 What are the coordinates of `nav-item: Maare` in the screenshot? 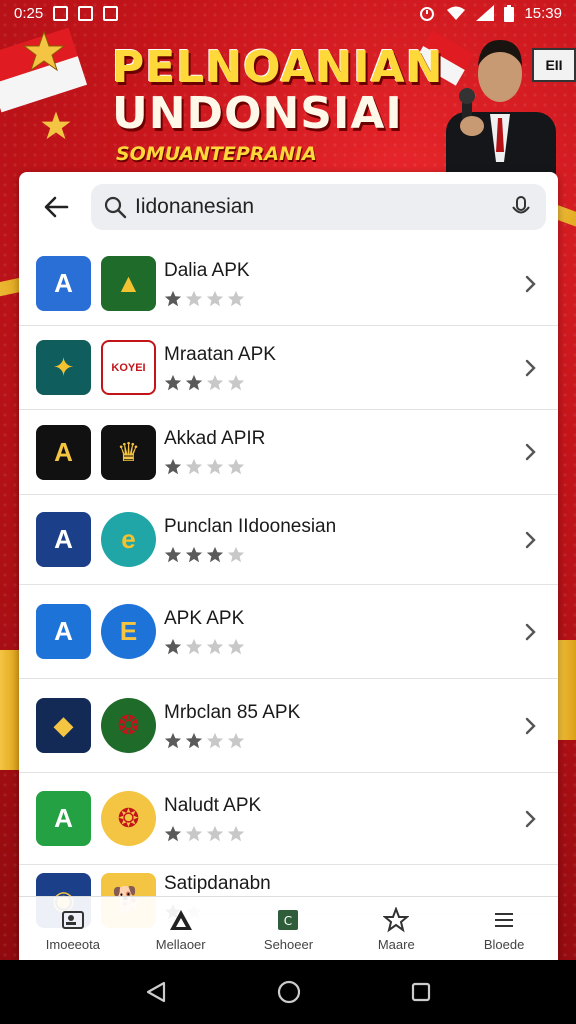 It's located at (396, 929).